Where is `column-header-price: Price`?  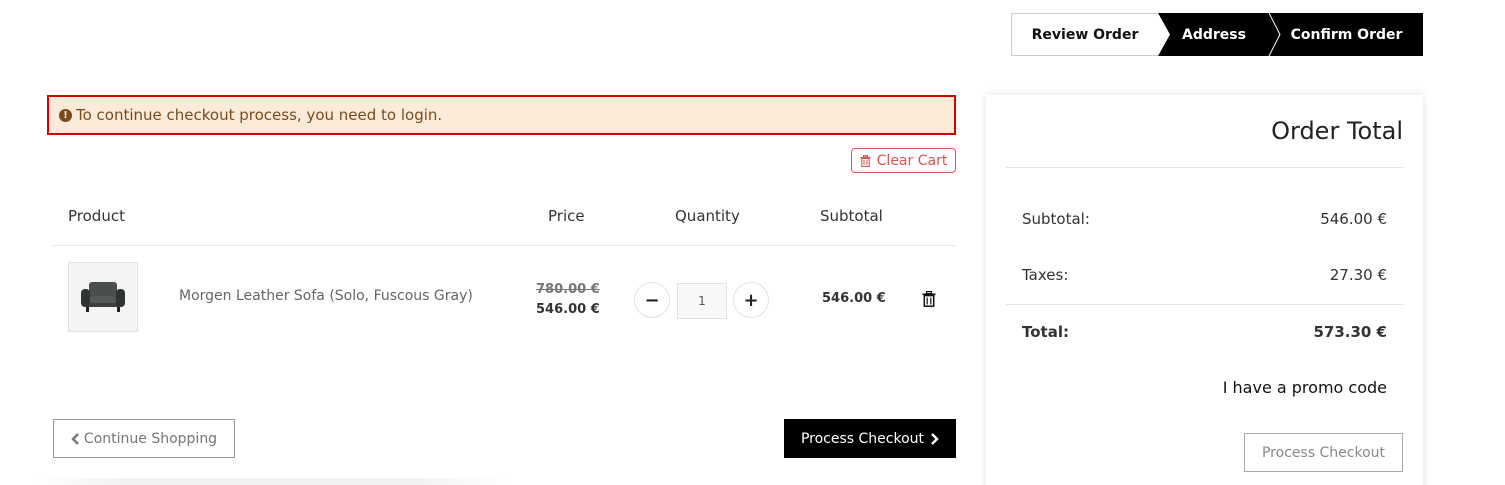 column-header-price: Price is located at coordinates (566, 216).